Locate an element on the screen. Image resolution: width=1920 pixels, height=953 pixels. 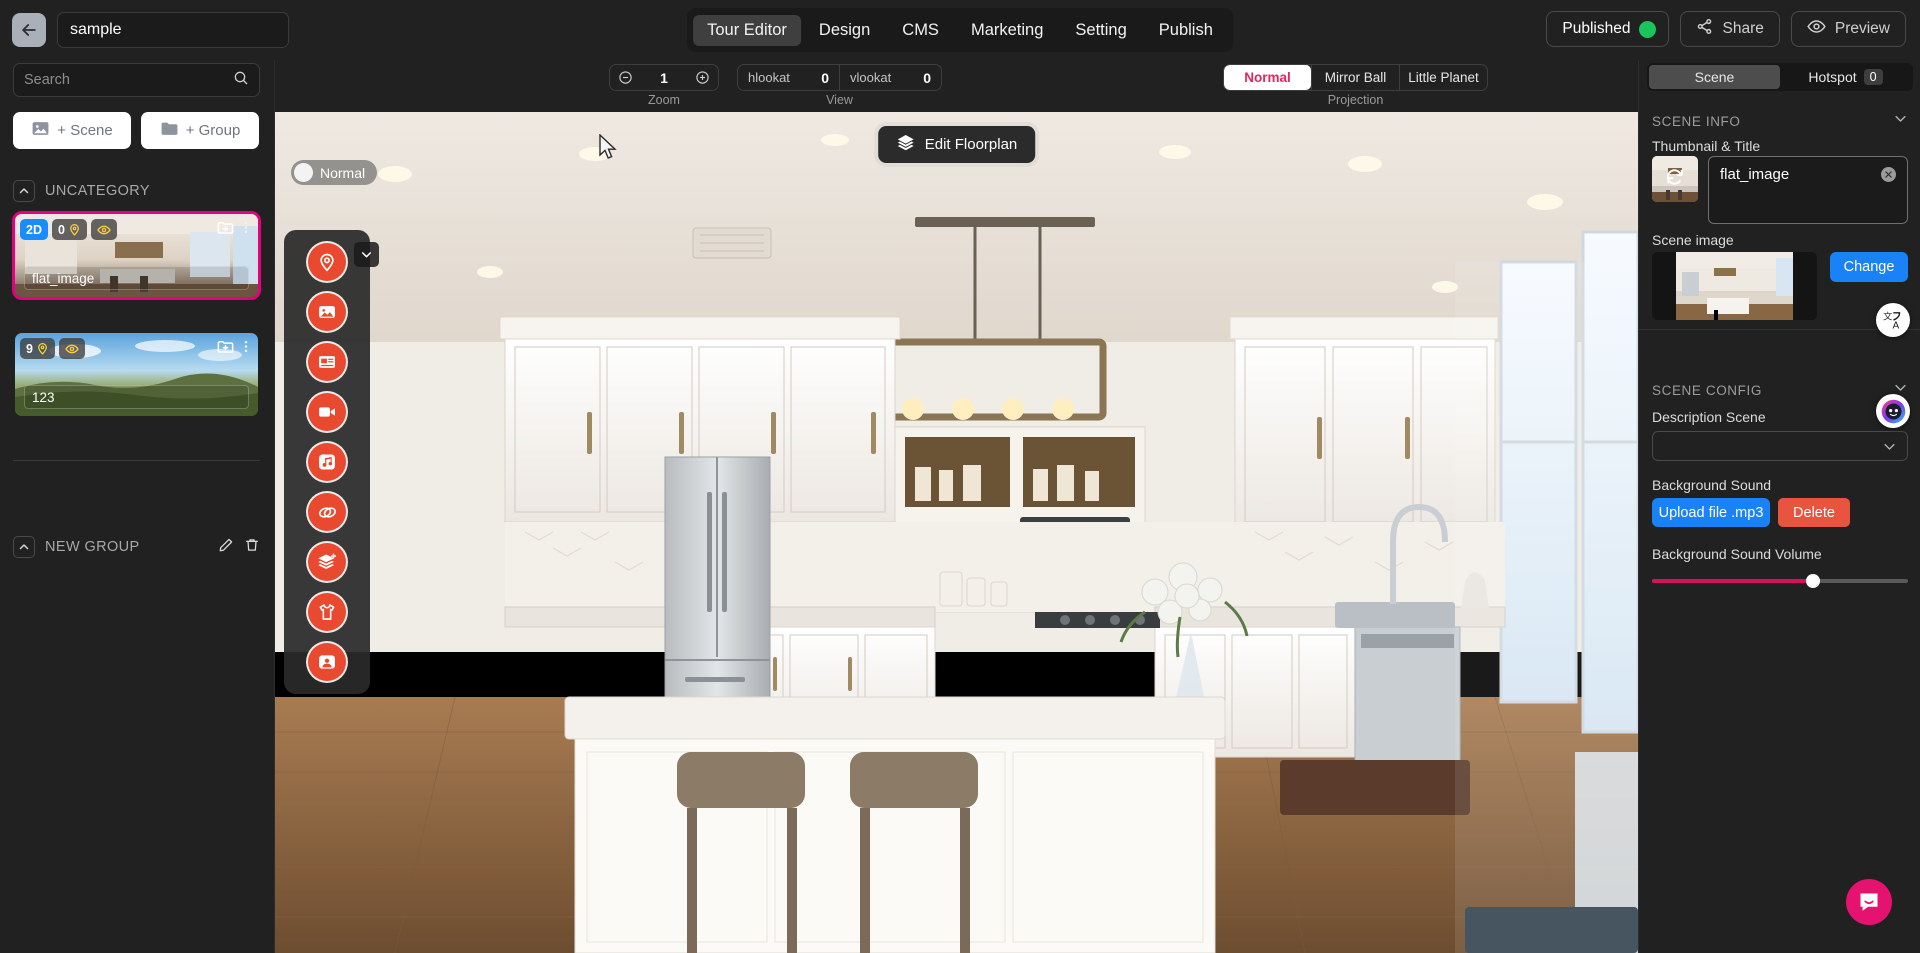
background-sound-volume-label: Background Sound Volume is located at coordinates (1737, 554).